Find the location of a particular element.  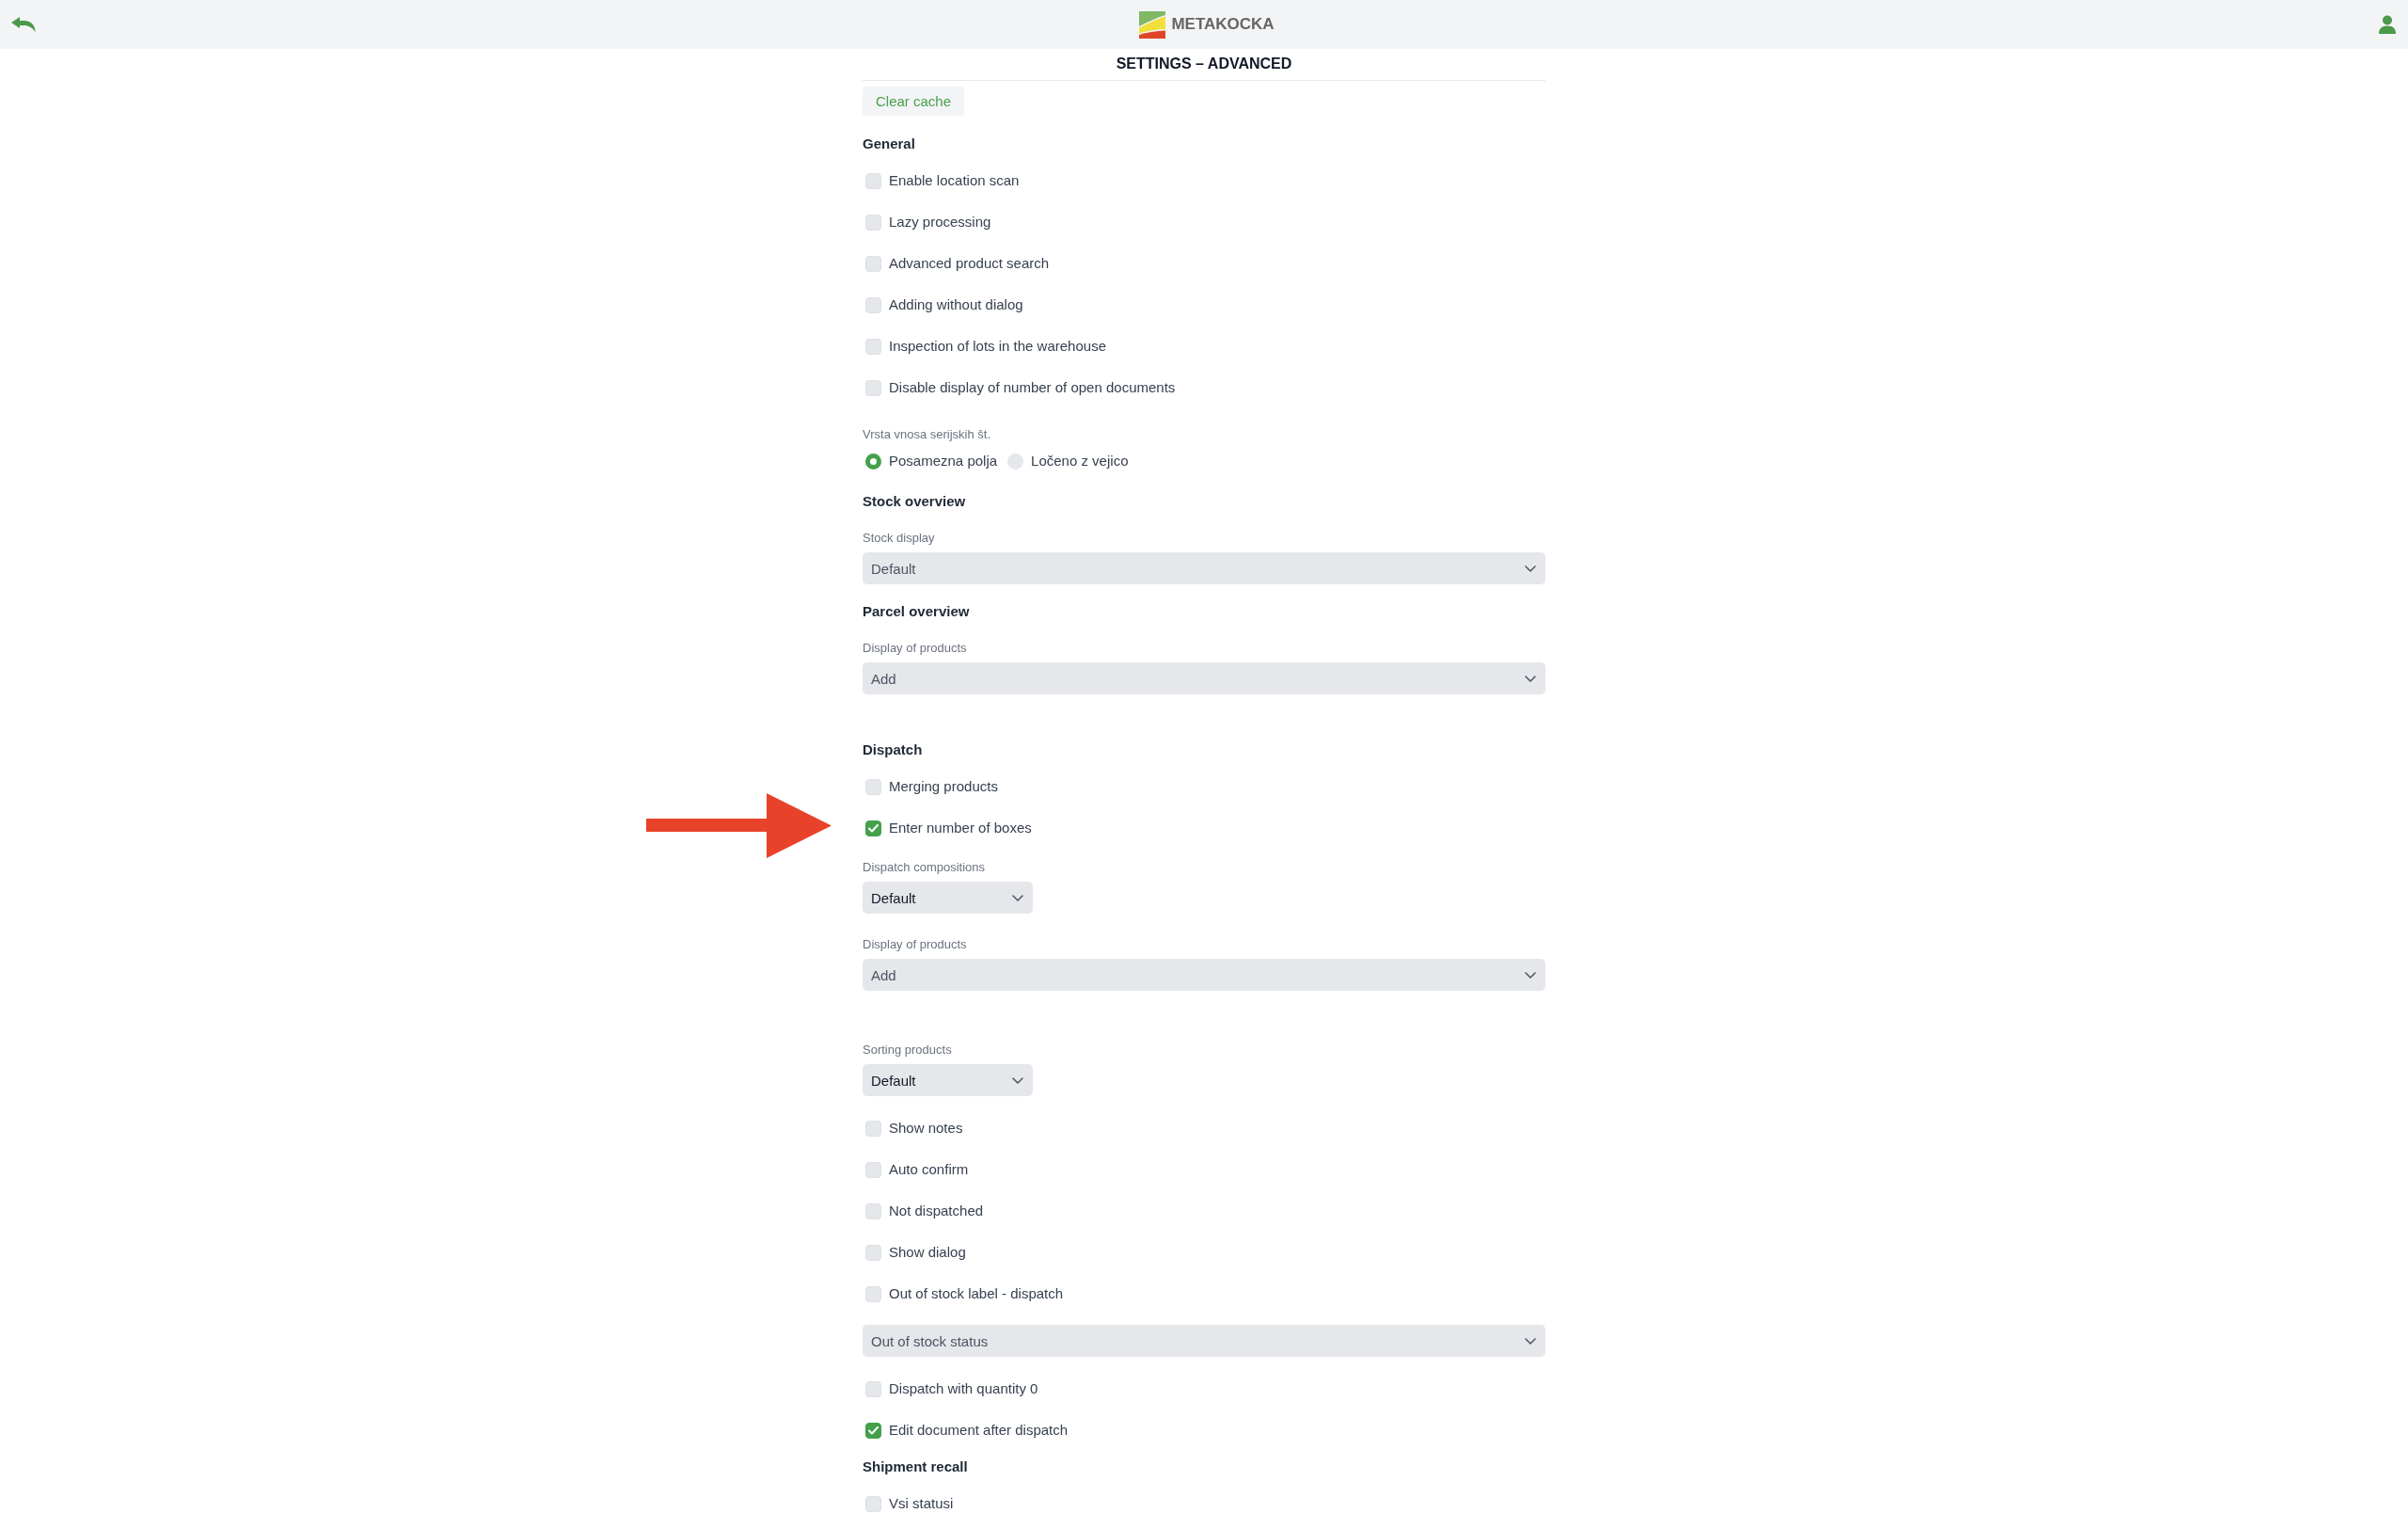

radio-label: Posamezna polja is located at coordinates (944, 461).